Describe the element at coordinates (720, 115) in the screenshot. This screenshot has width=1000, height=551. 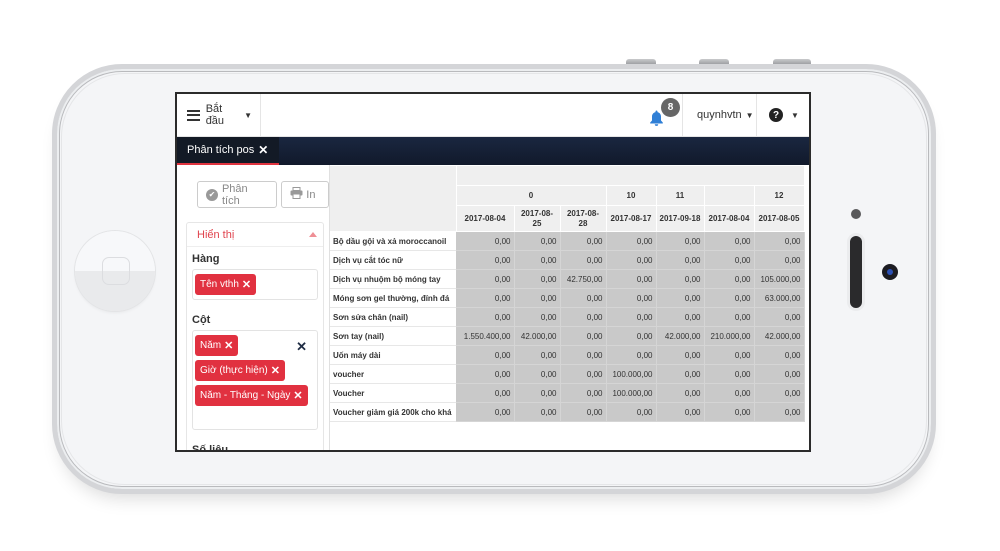
I see `user-menu: quynhvtn ▼` at that location.